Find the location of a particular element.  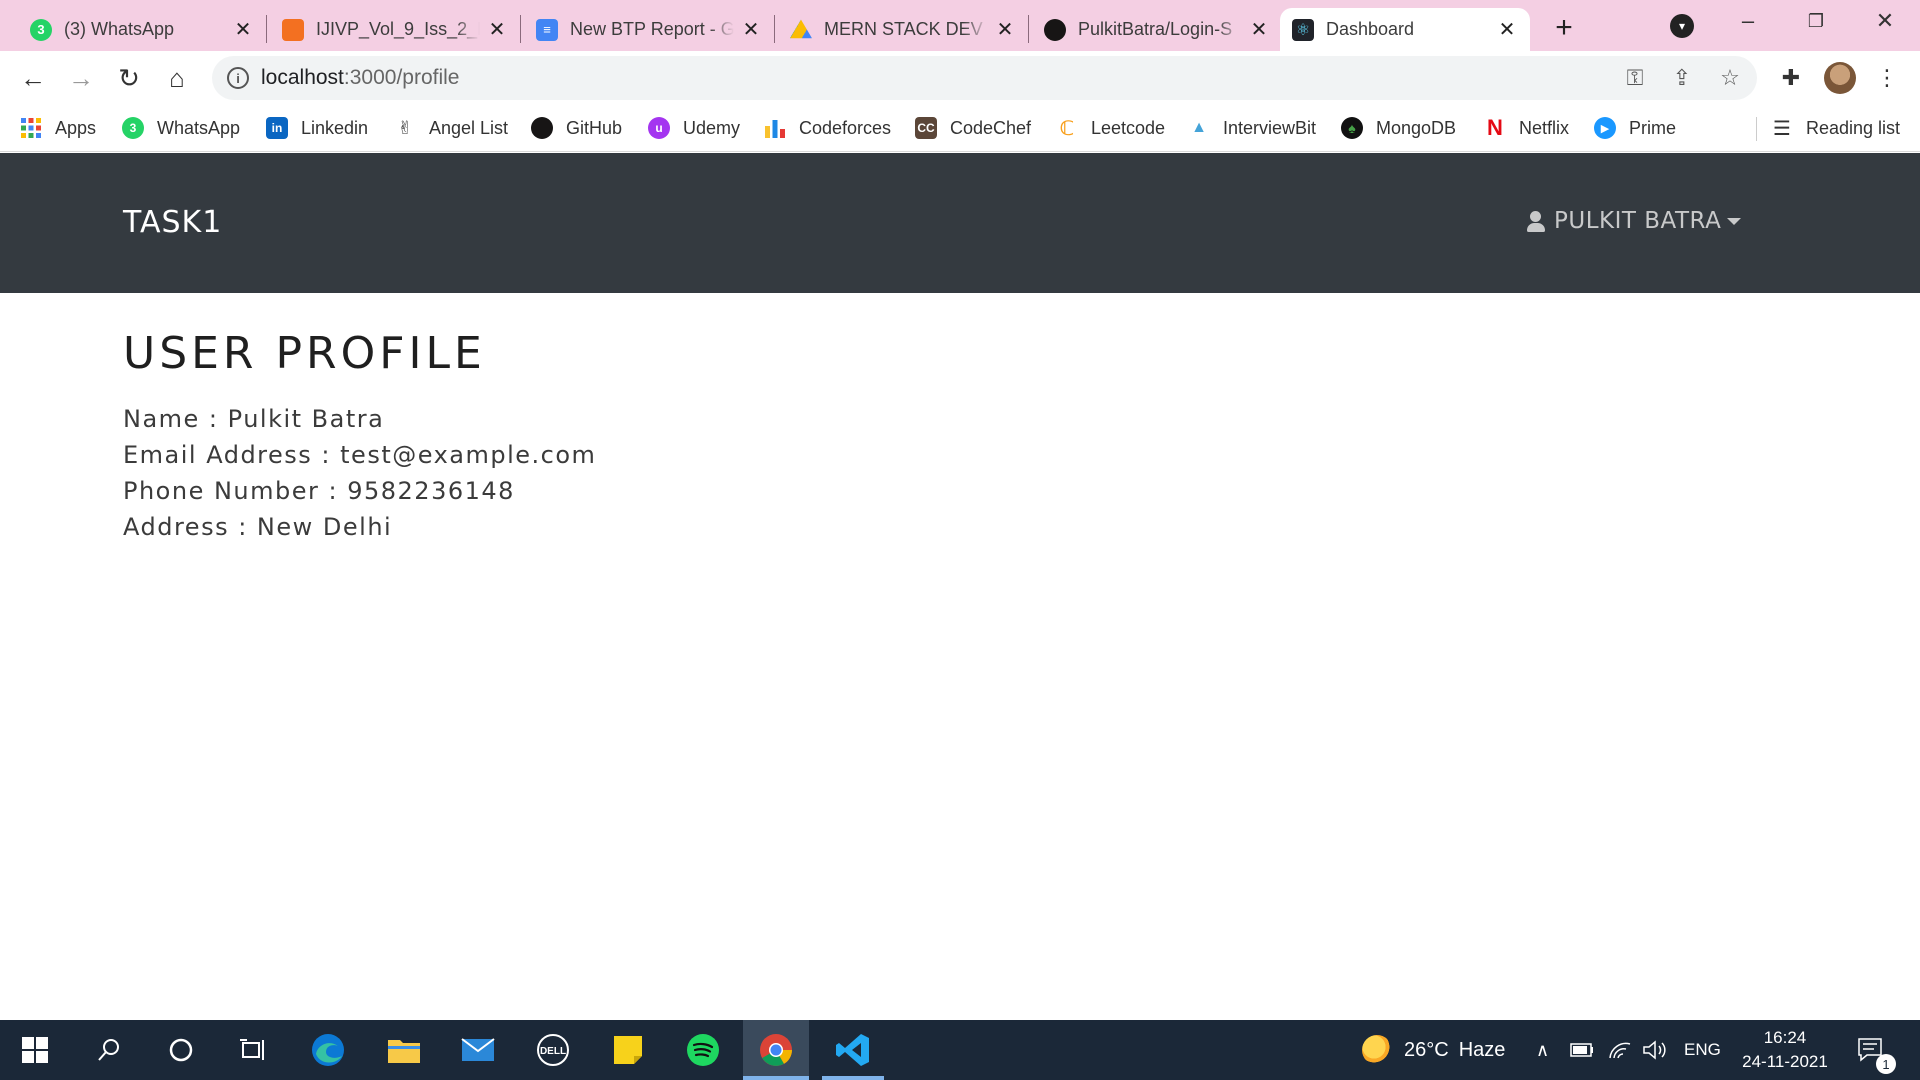

whatsapp-icon: 3 is located at coordinates (133, 128).